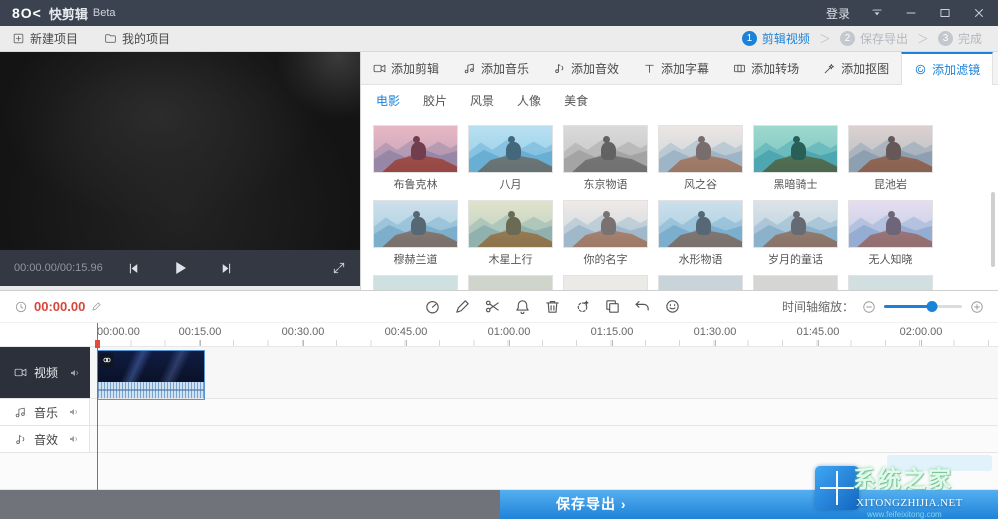 The width and height of the screenshot is (998, 519). Describe the element at coordinates (676, 68) in the screenshot. I see `tab-subtitle: 添加字幕` at that location.